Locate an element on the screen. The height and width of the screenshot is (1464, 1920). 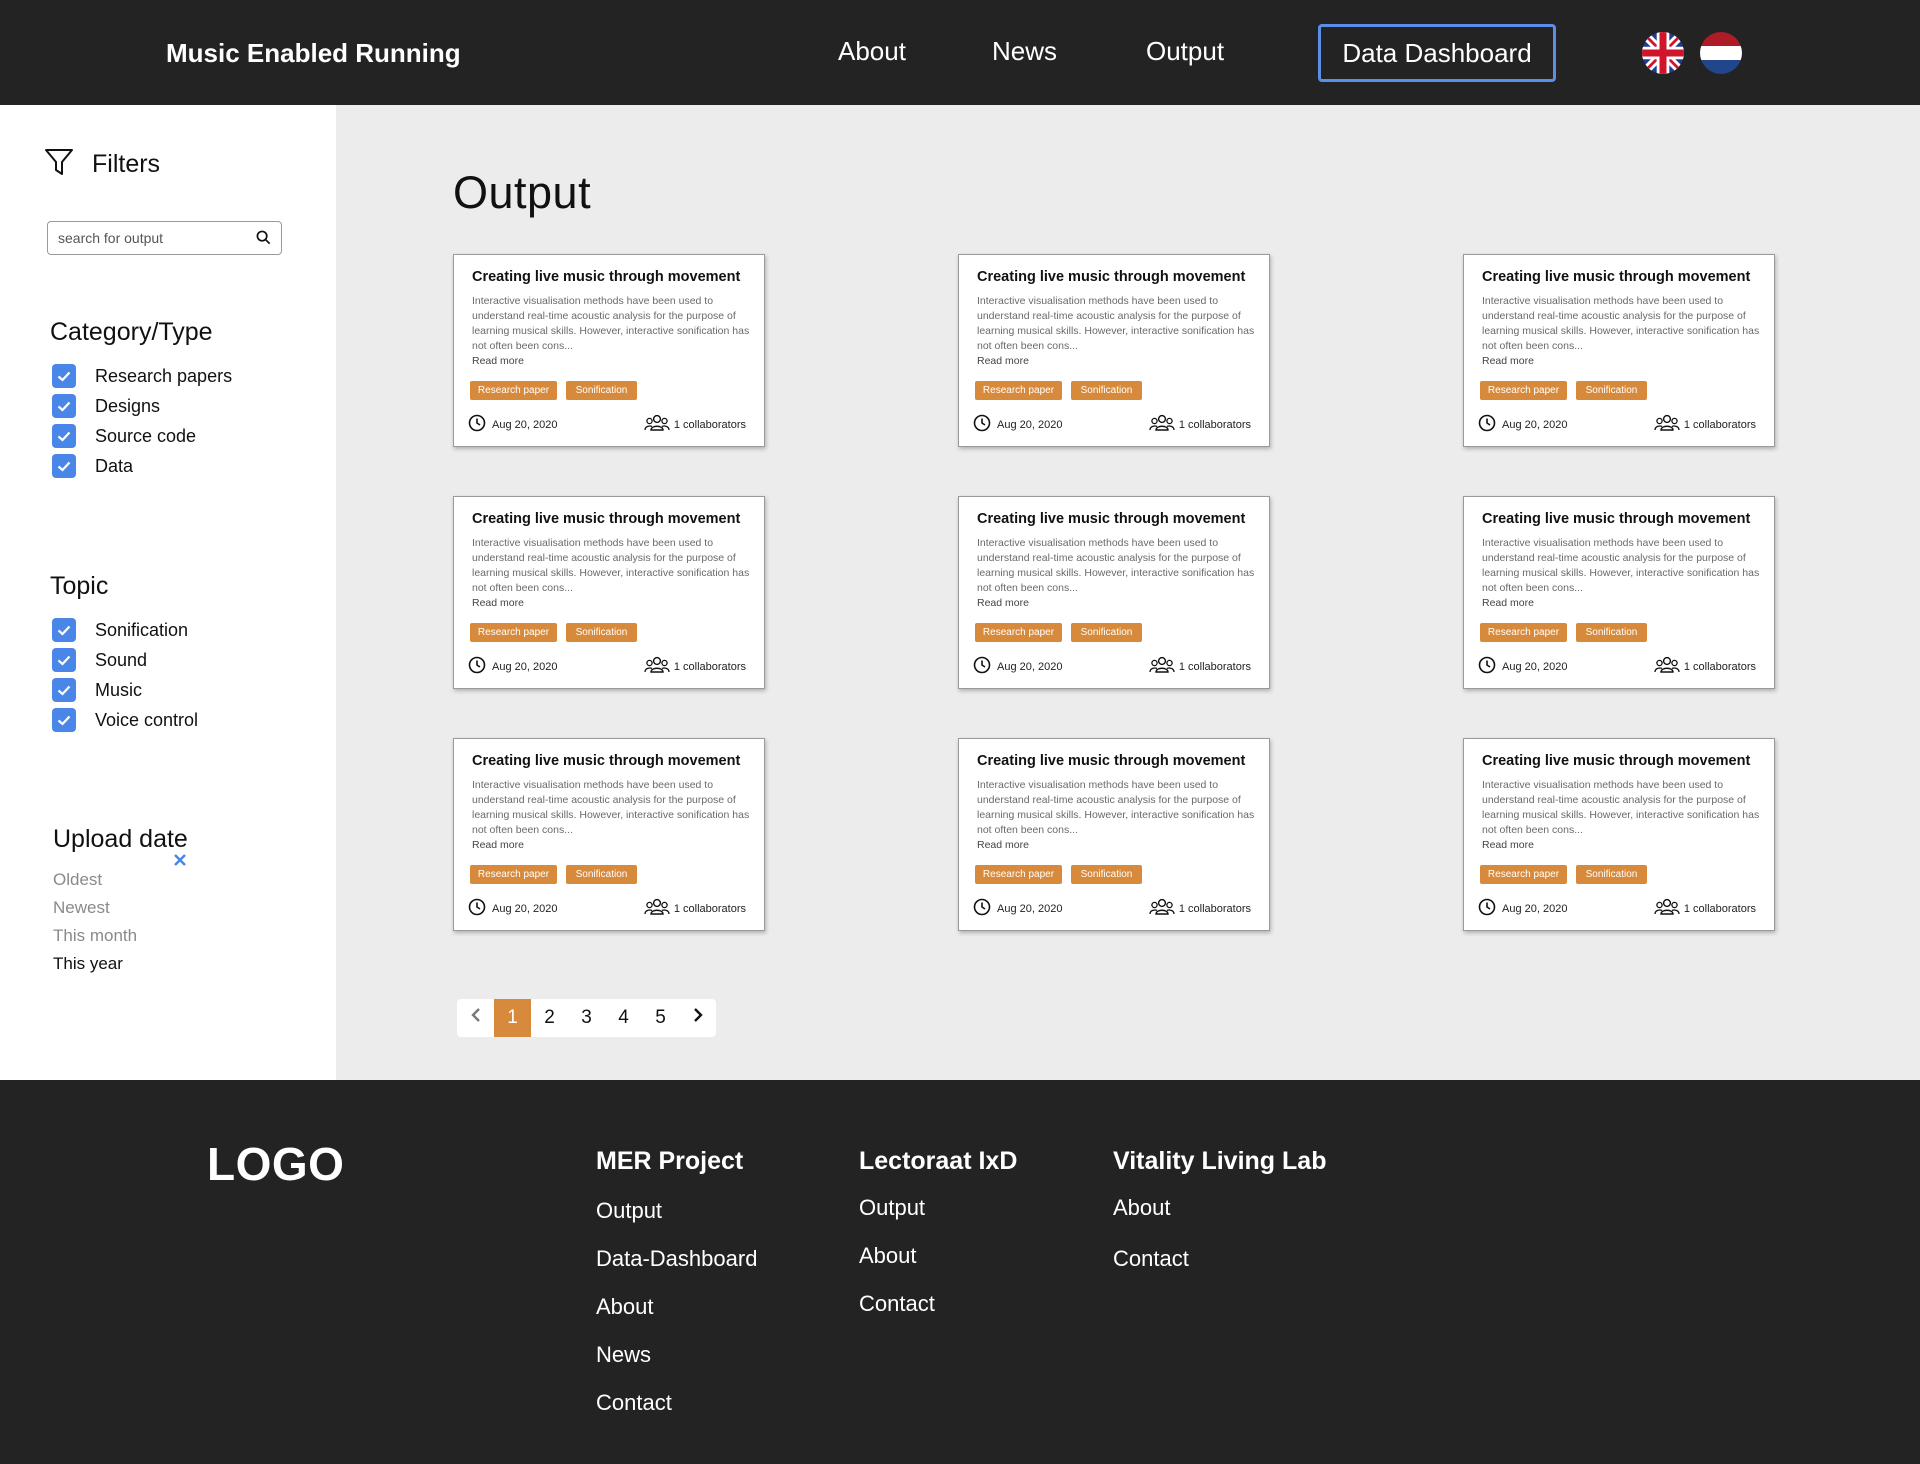
checkbox-source-code: Source code is located at coordinates (124, 436).